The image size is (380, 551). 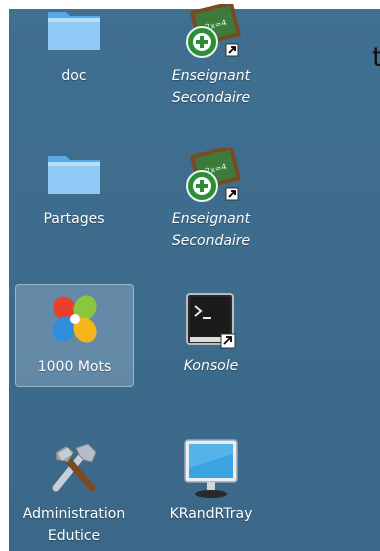 I want to click on desktop-icon-konsole: Konsole, so click(x=211, y=342).